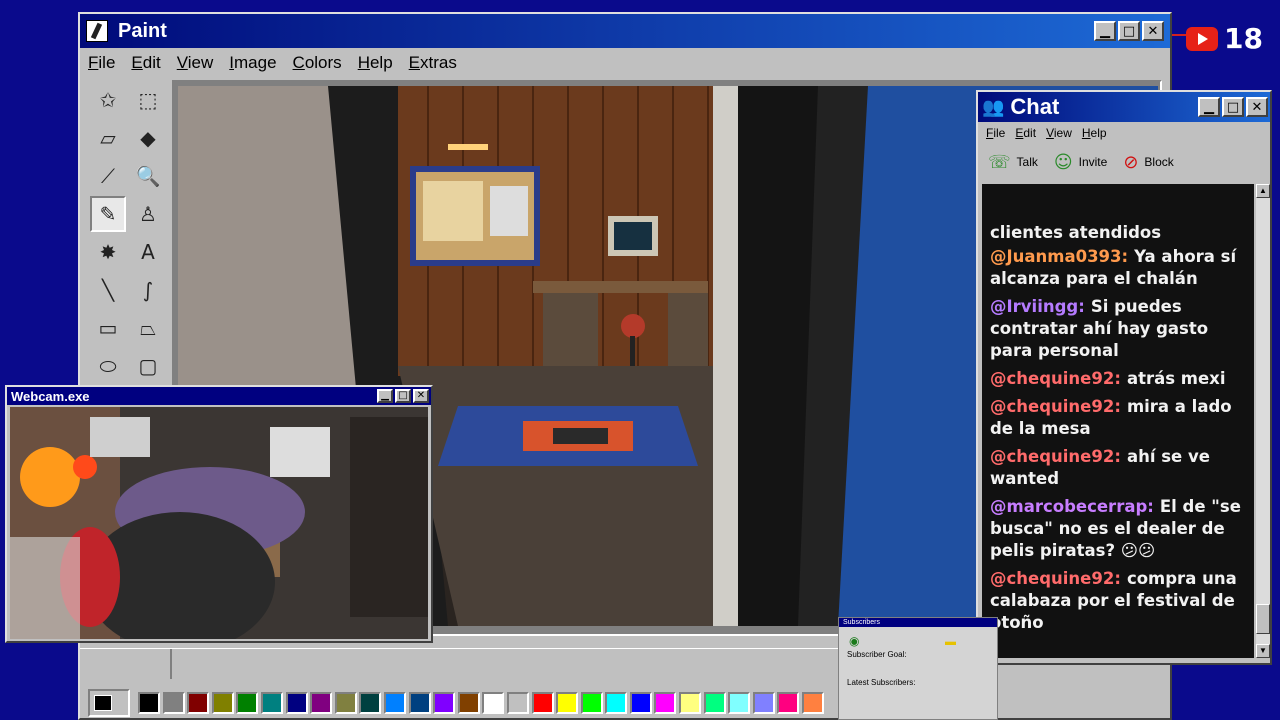  What do you see at coordinates (109, 703) in the screenshot?
I see `current-color` at bounding box center [109, 703].